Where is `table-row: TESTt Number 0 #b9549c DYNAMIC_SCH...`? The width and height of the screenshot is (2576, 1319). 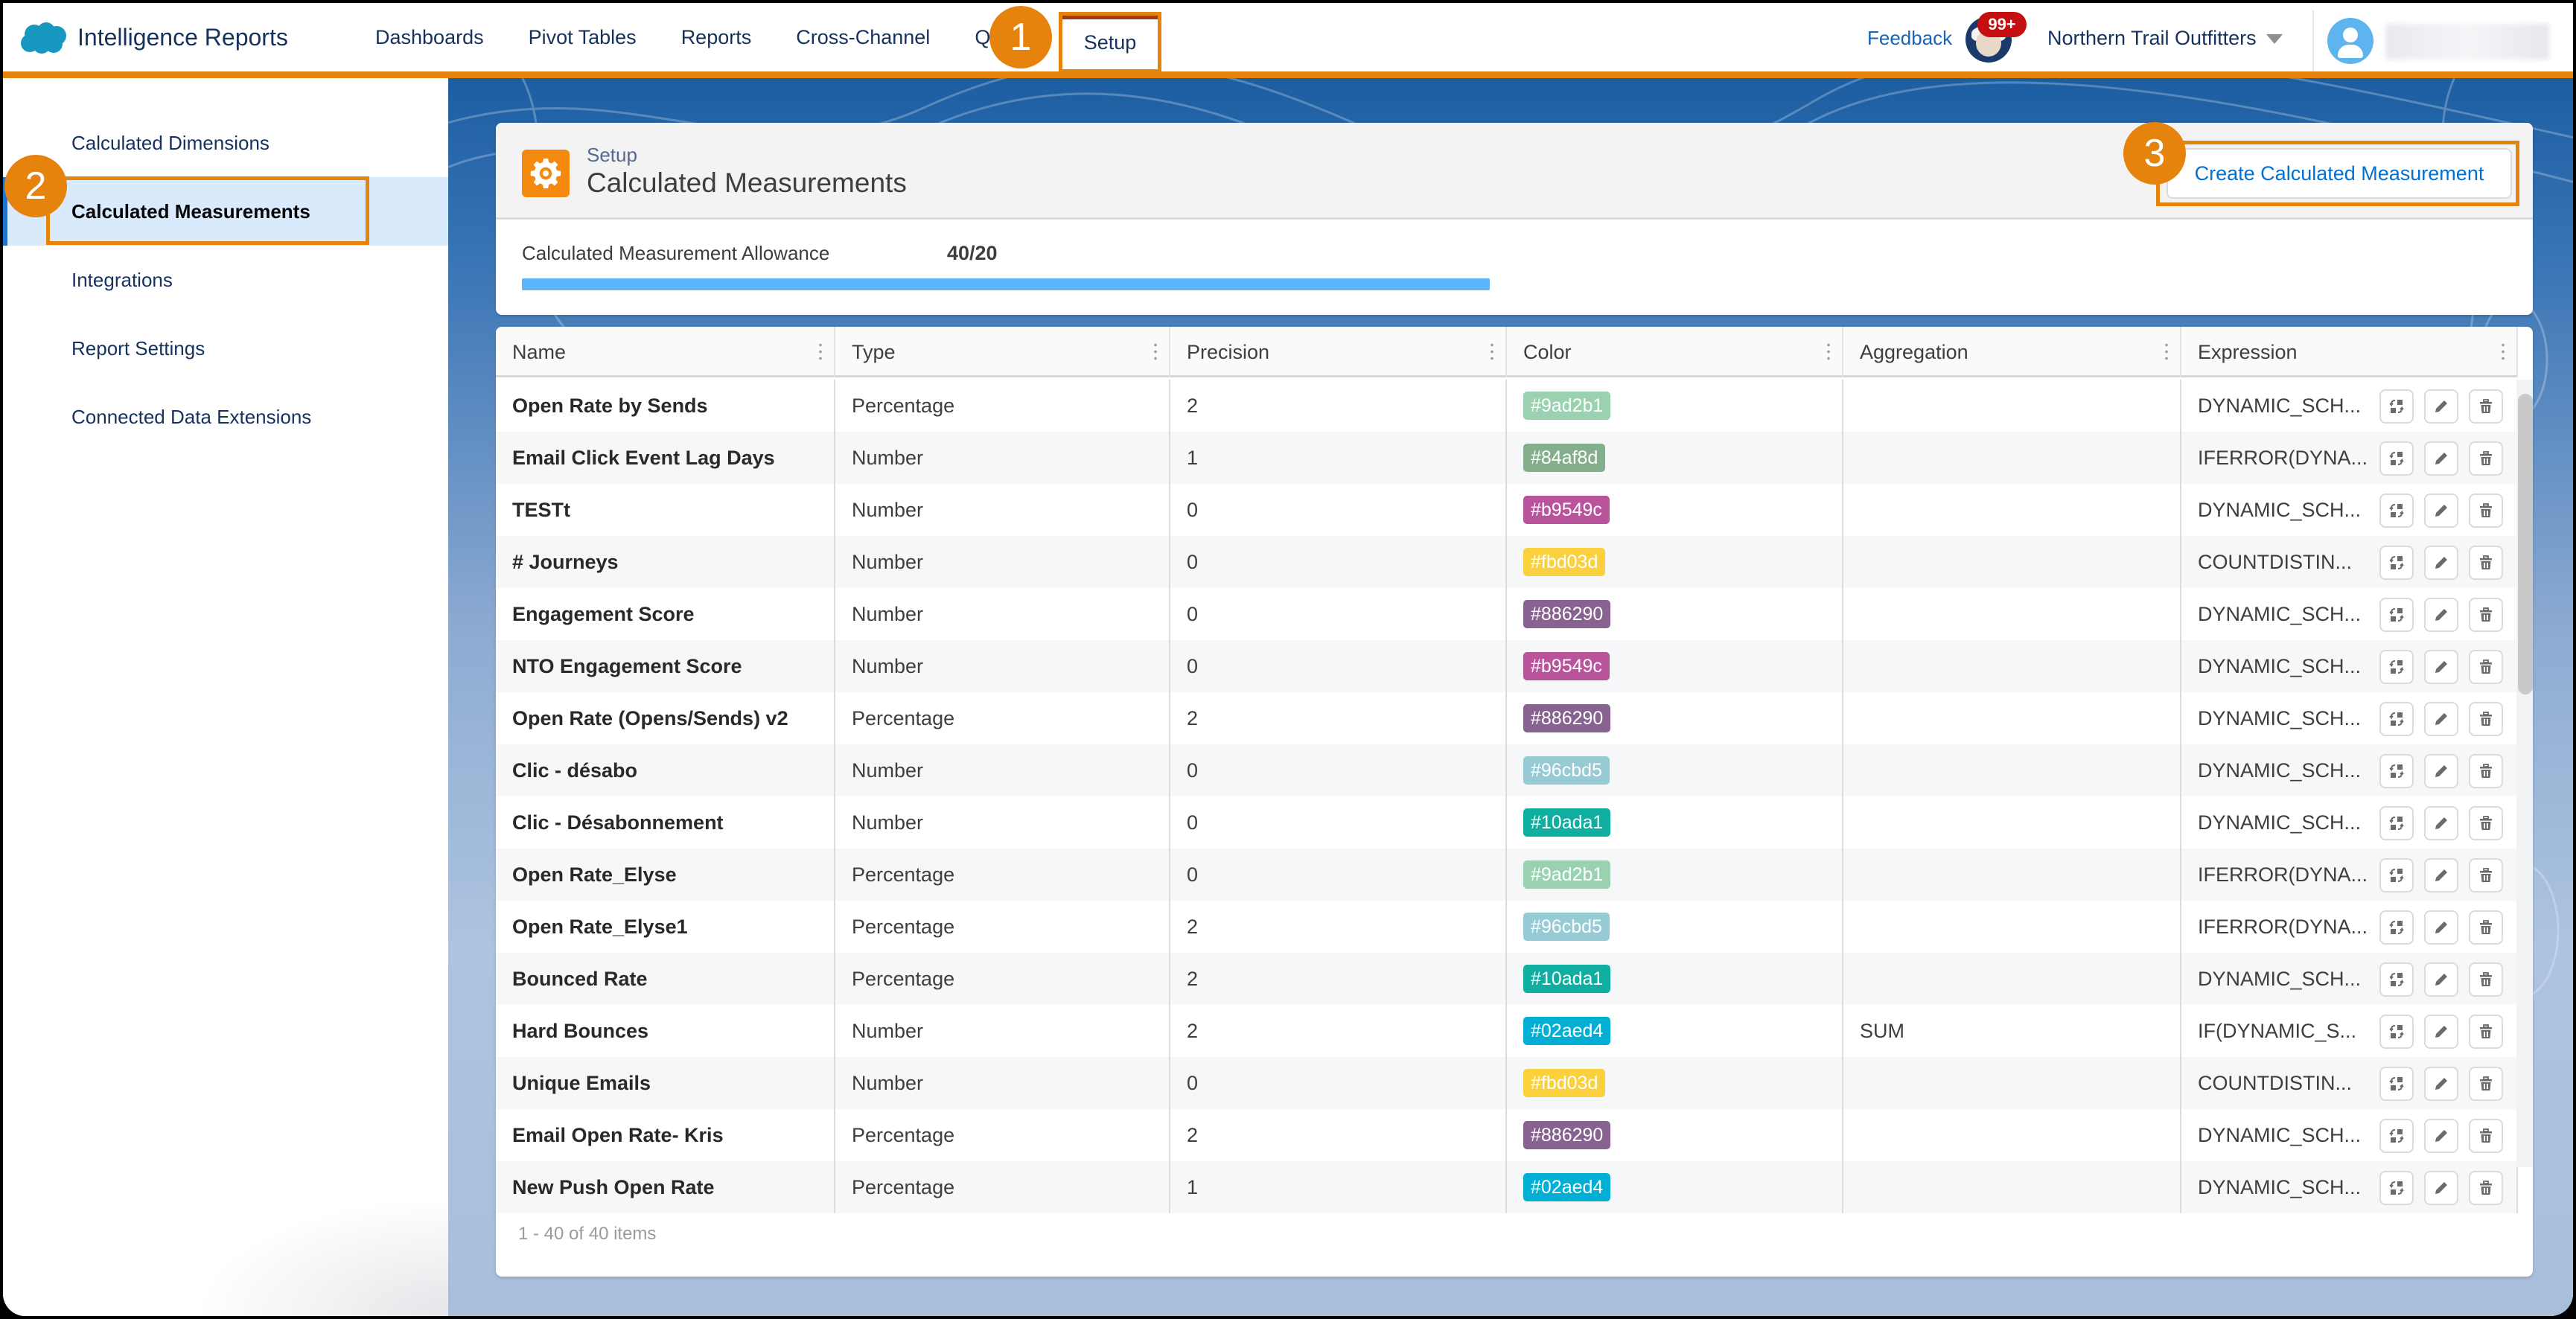
table-row: TESTt Number 0 #b9549c DYNAMIC_SCH... is located at coordinates (1507, 510).